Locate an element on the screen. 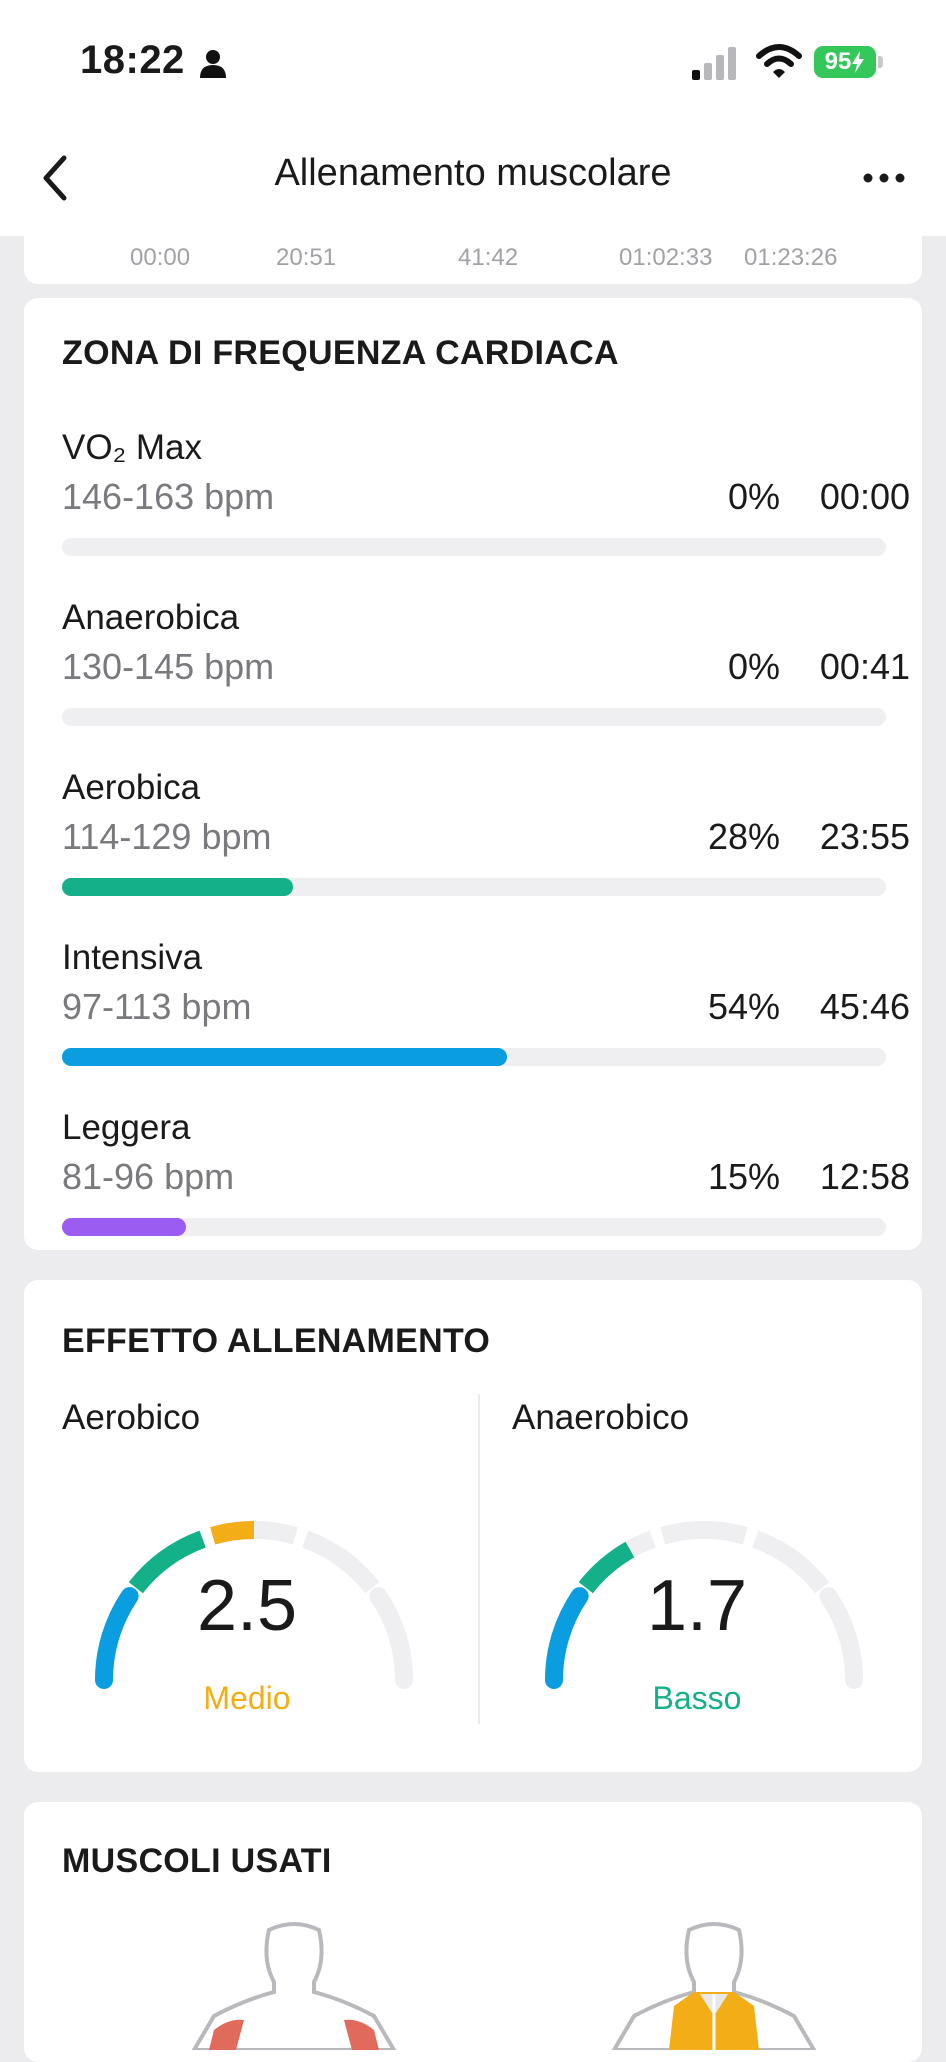 This screenshot has height=2062, width=946. body-back-figure is located at coordinates (714, 1986).